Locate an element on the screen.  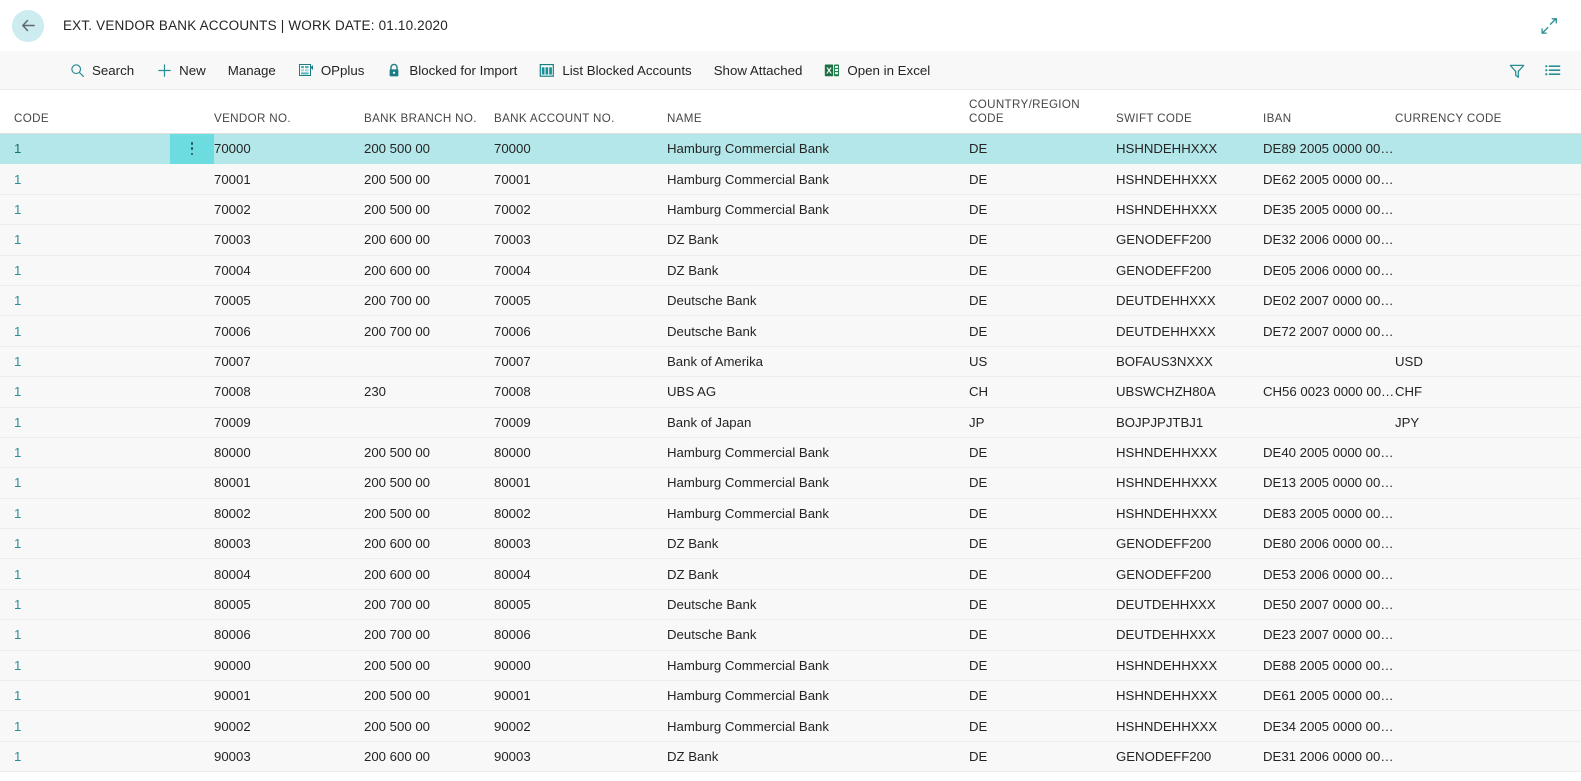
cell-bank-account-no: 70007 is located at coordinates (580, 361).